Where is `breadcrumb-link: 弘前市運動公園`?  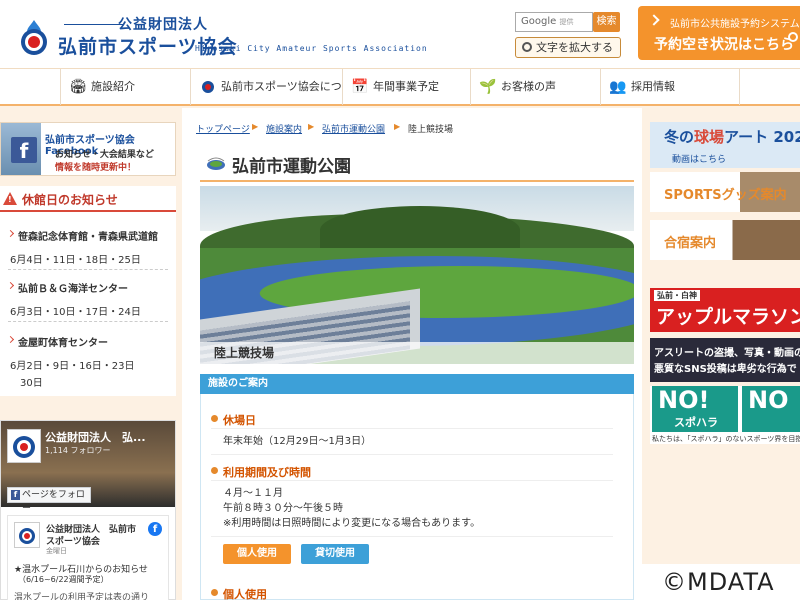
breadcrumb-link: 弘前市運動公園 is located at coordinates (353, 130).